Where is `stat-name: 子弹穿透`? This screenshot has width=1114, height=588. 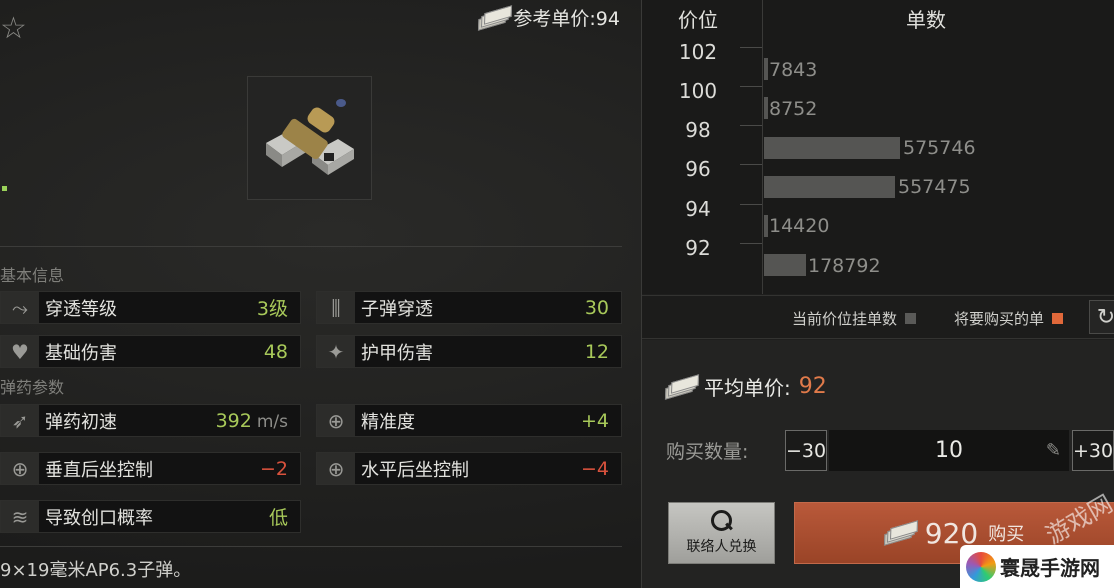
stat-name: 子弹穿透 is located at coordinates (397, 309).